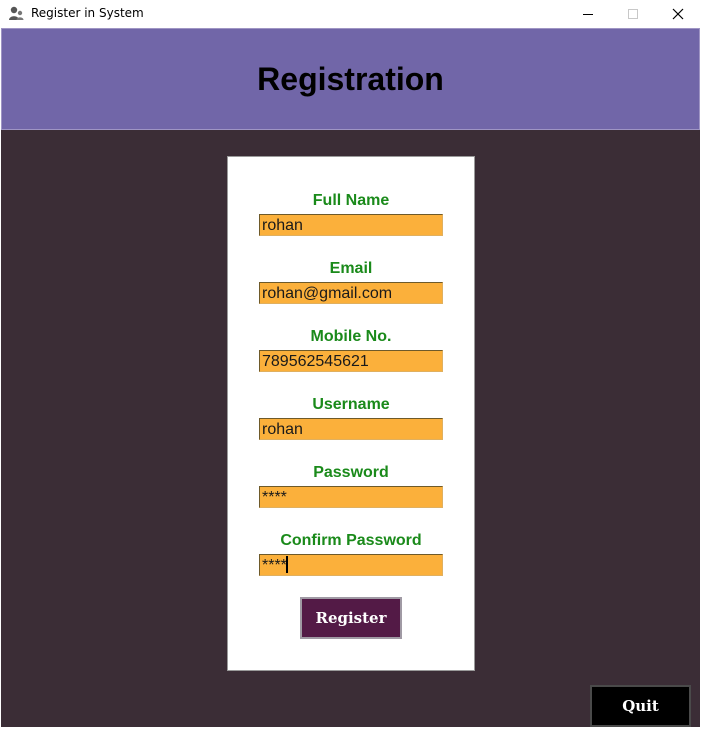 The height and width of the screenshot is (729, 701). I want to click on page-title: Registration, so click(350, 78).